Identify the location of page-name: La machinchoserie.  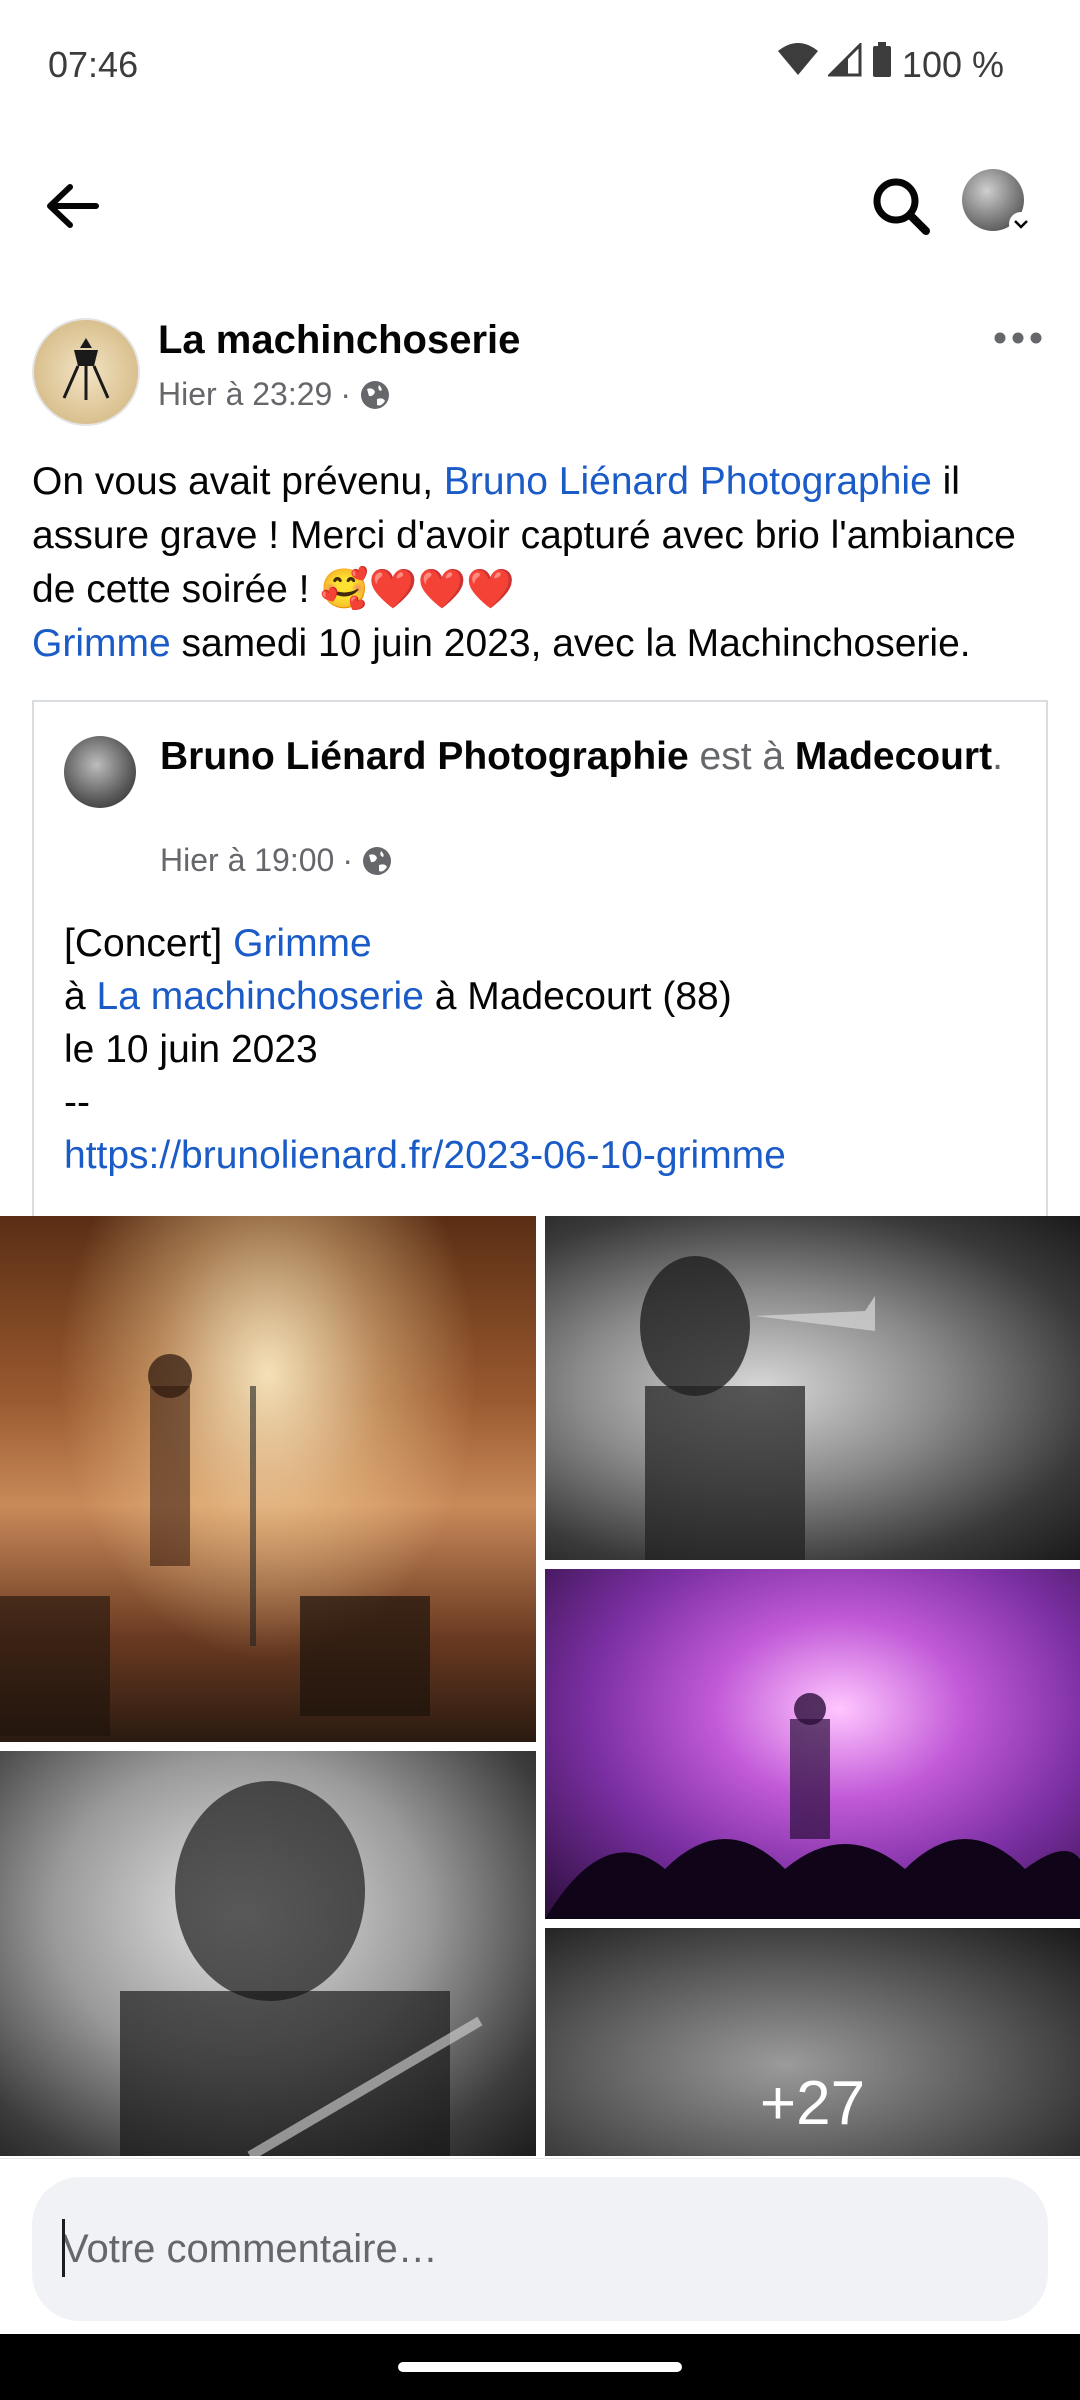
(339, 340).